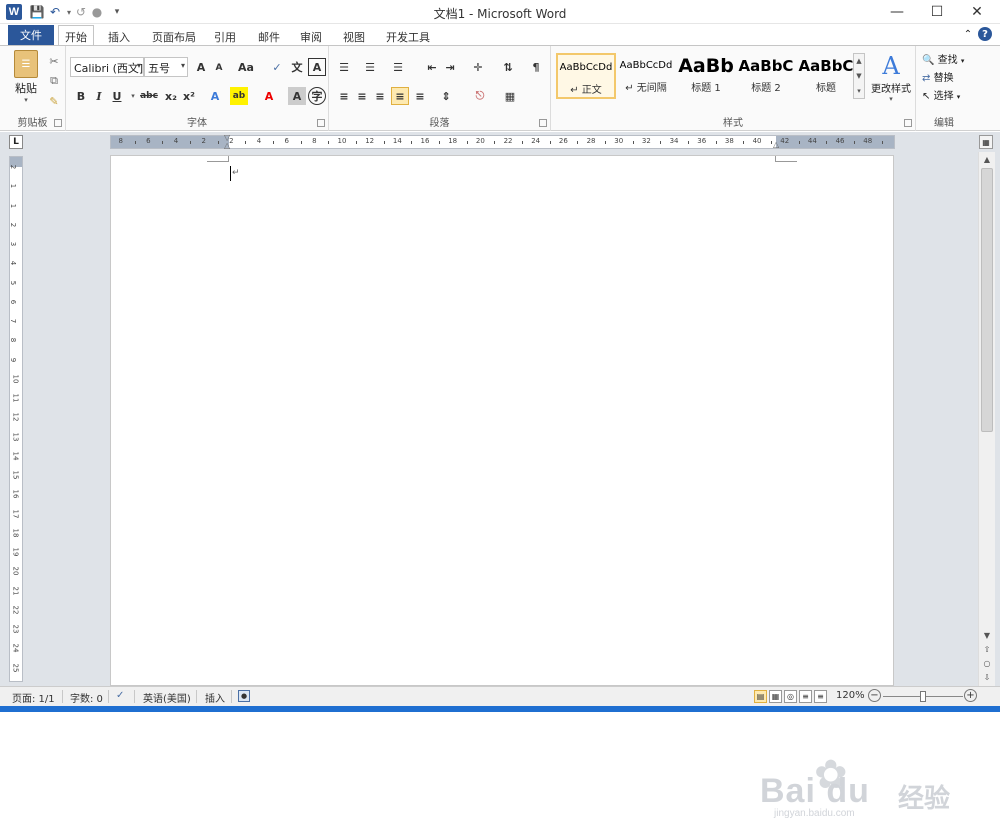 The image size is (1000, 822). What do you see at coordinates (987, 635) in the screenshot?
I see `scroll-down-icon: ▼` at bounding box center [987, 635].